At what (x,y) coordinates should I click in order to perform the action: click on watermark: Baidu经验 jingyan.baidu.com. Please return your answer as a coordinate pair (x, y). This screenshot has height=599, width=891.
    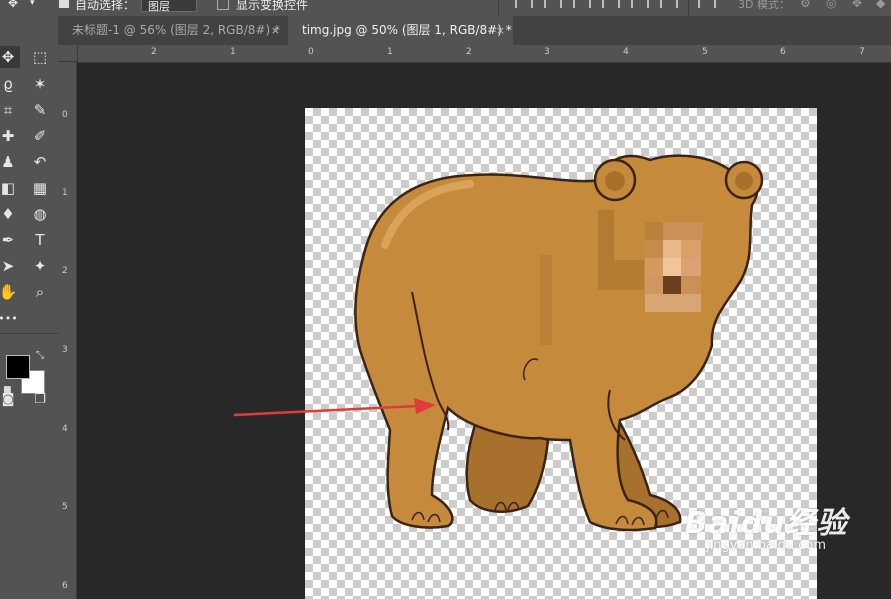
    Looking at the image, I should click on (766, 525).